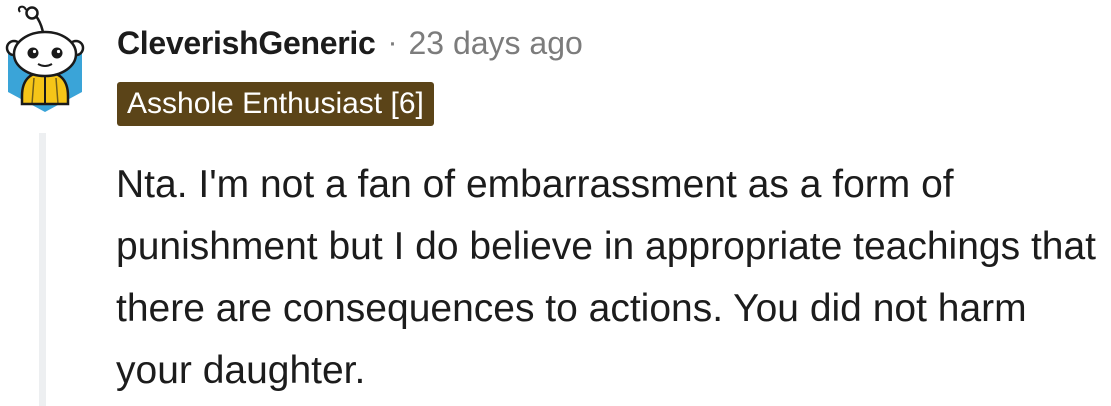 The height and width of the screenshot is (406, 1111). I want to click on comment-meta: CleverishGeneric · 23 days ago, so click(350, 43).